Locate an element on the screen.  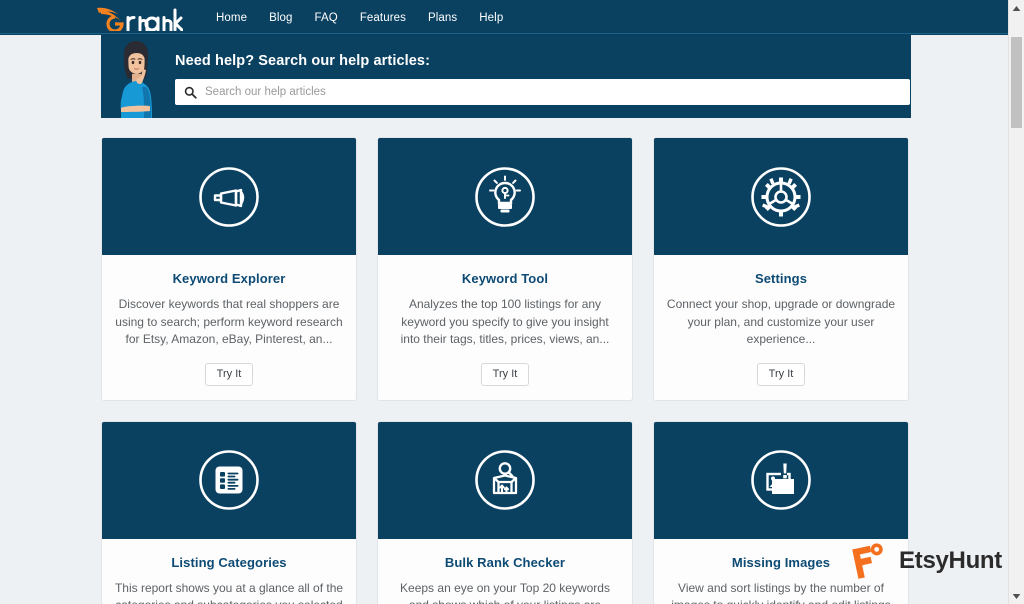
nav-link-blog: Blog is located at coordinates (280, 18).